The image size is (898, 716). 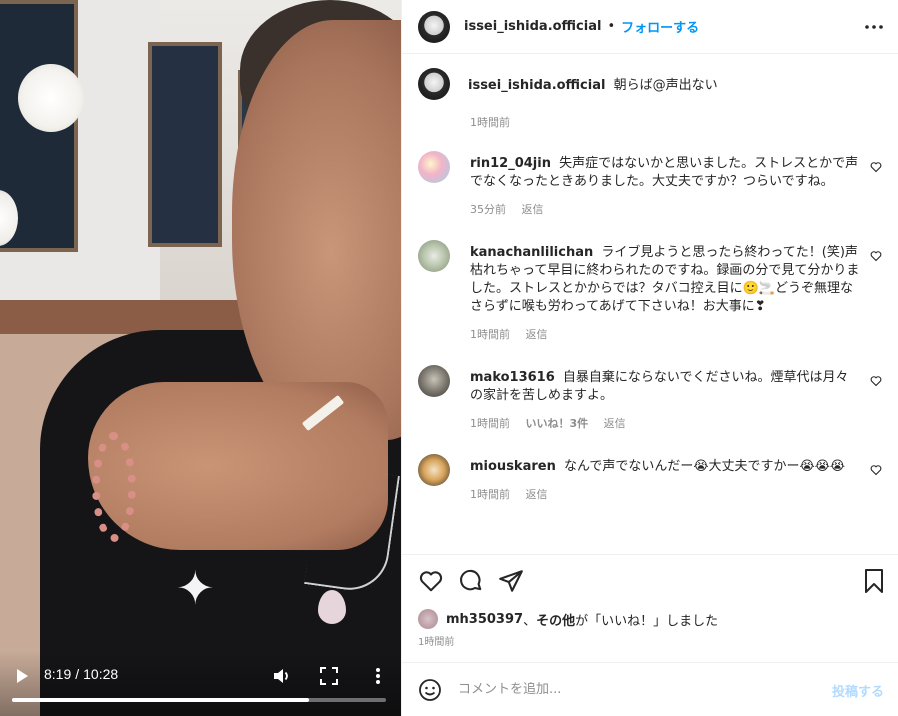 What do you see at coordinates (536, 85) in the screenshot?
I see `caption-username: issei_ishida.official` at bounding box center [536, 85].